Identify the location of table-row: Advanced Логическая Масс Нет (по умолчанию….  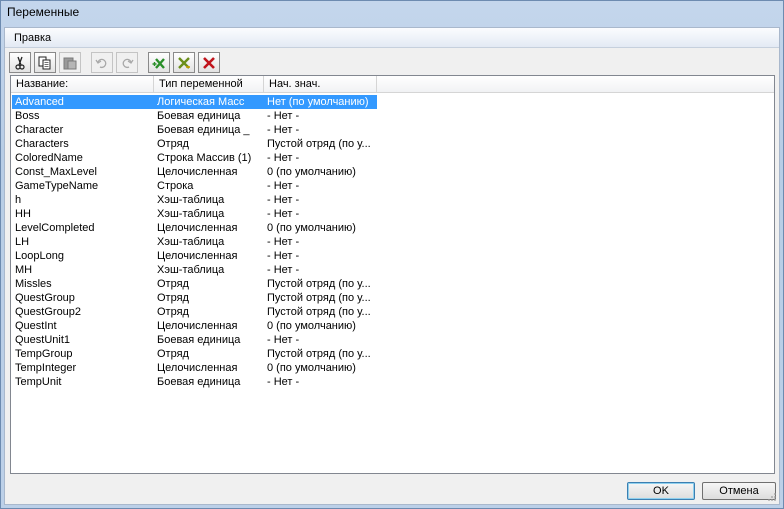
(392, 102).